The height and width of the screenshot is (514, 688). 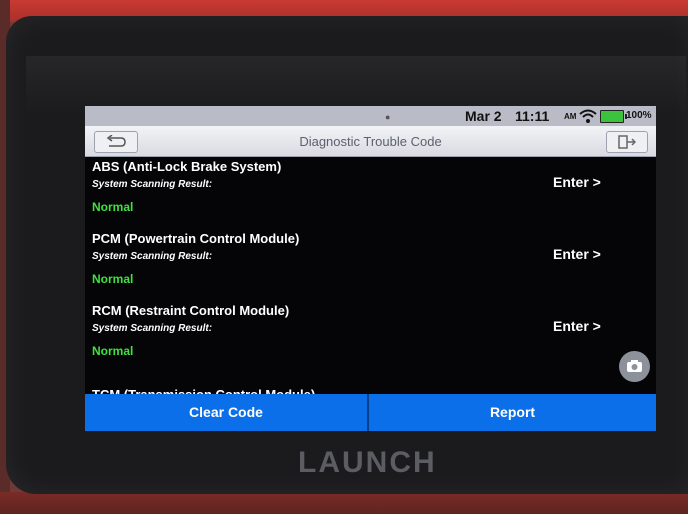 I want to click on title-bar: Diagnostic Trouble Code, so click(x=370, y=141).